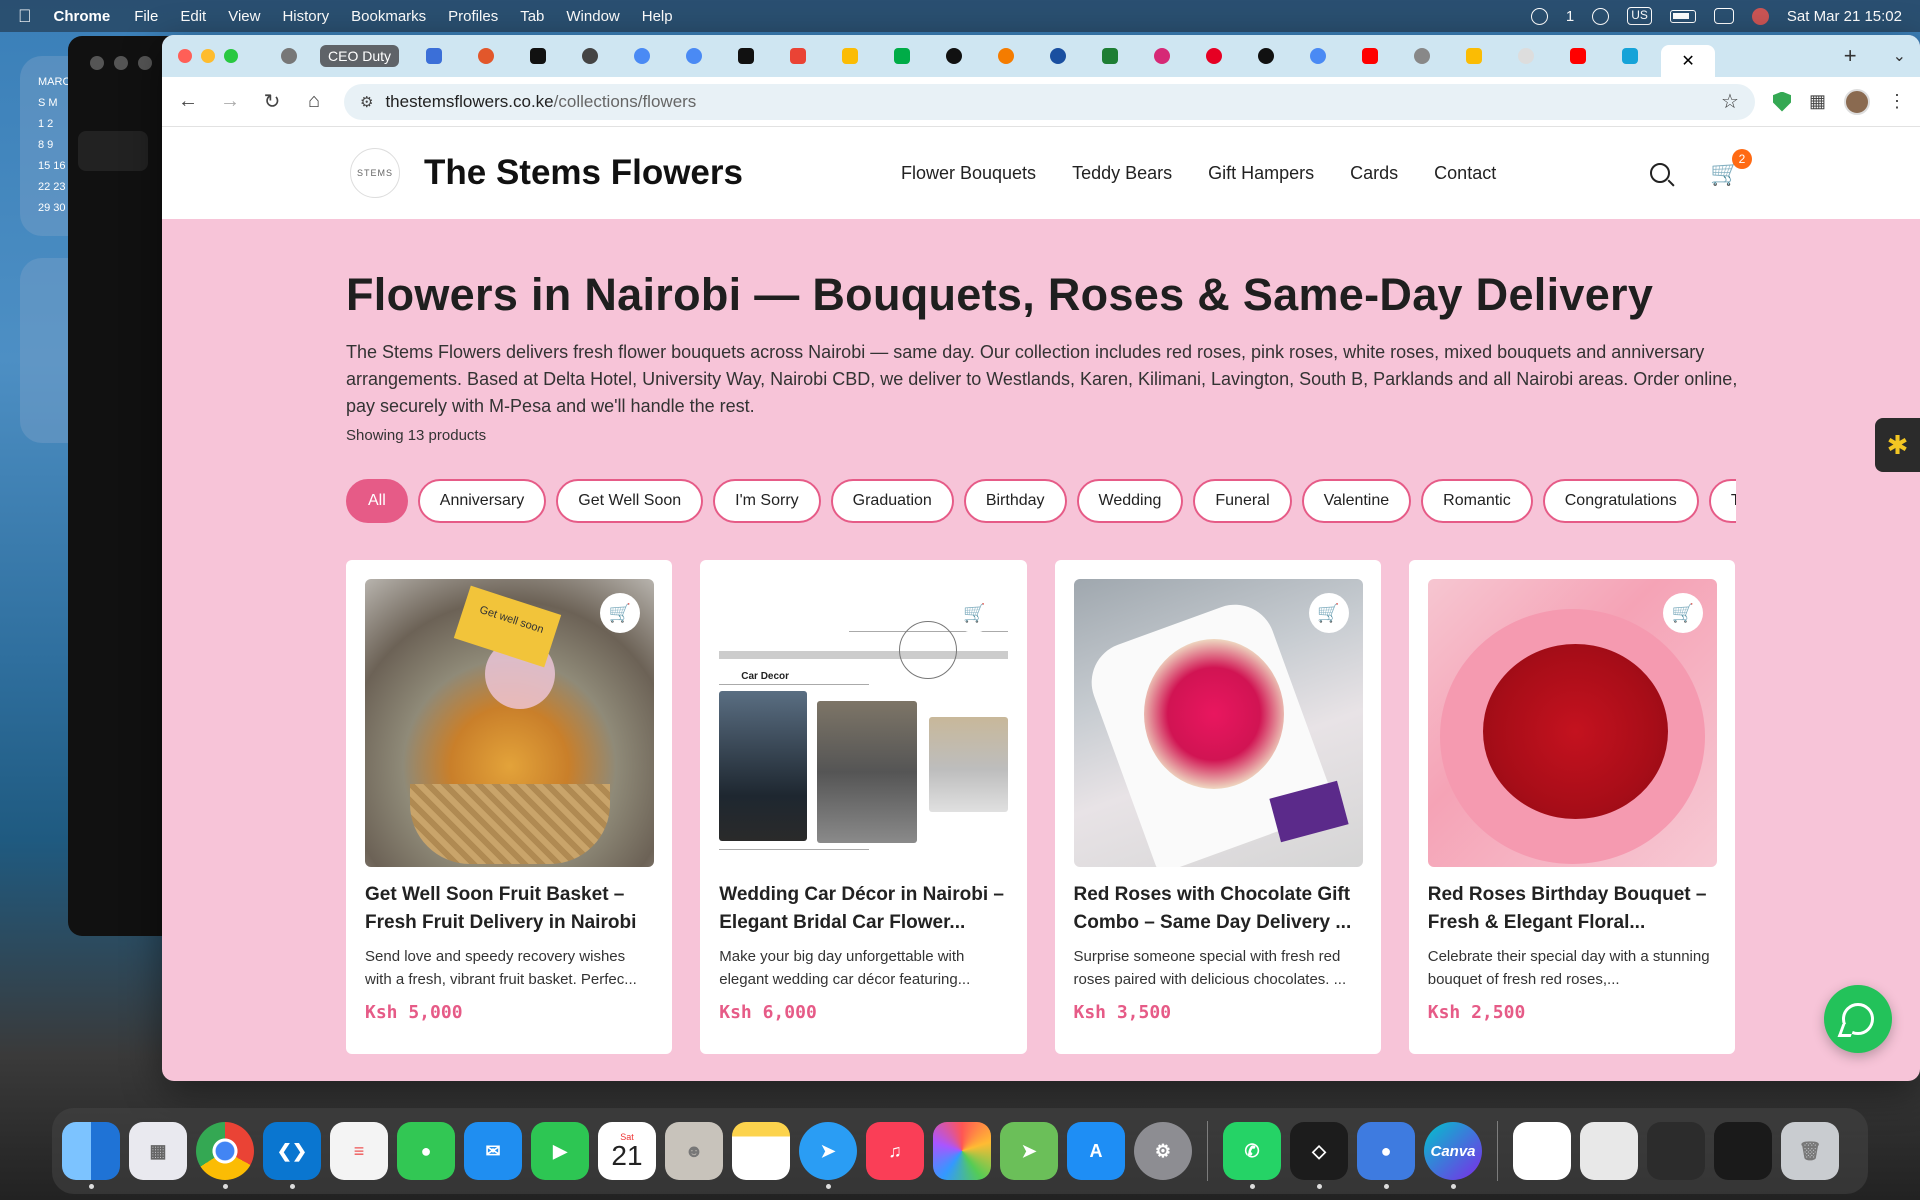 Image resolution: width=1920 pixels, height=1200 pixels. Describe the element at coordinates (592, 16) in the screenshot. I see `menu-window: Window` at that location.